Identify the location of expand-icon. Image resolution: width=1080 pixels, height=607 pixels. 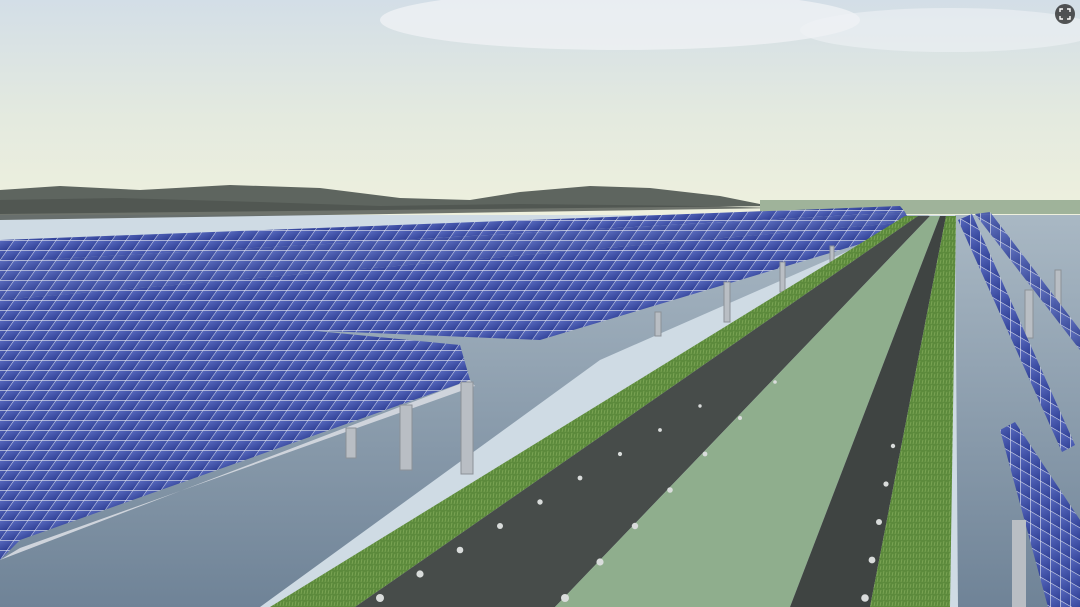
(1065, 14).